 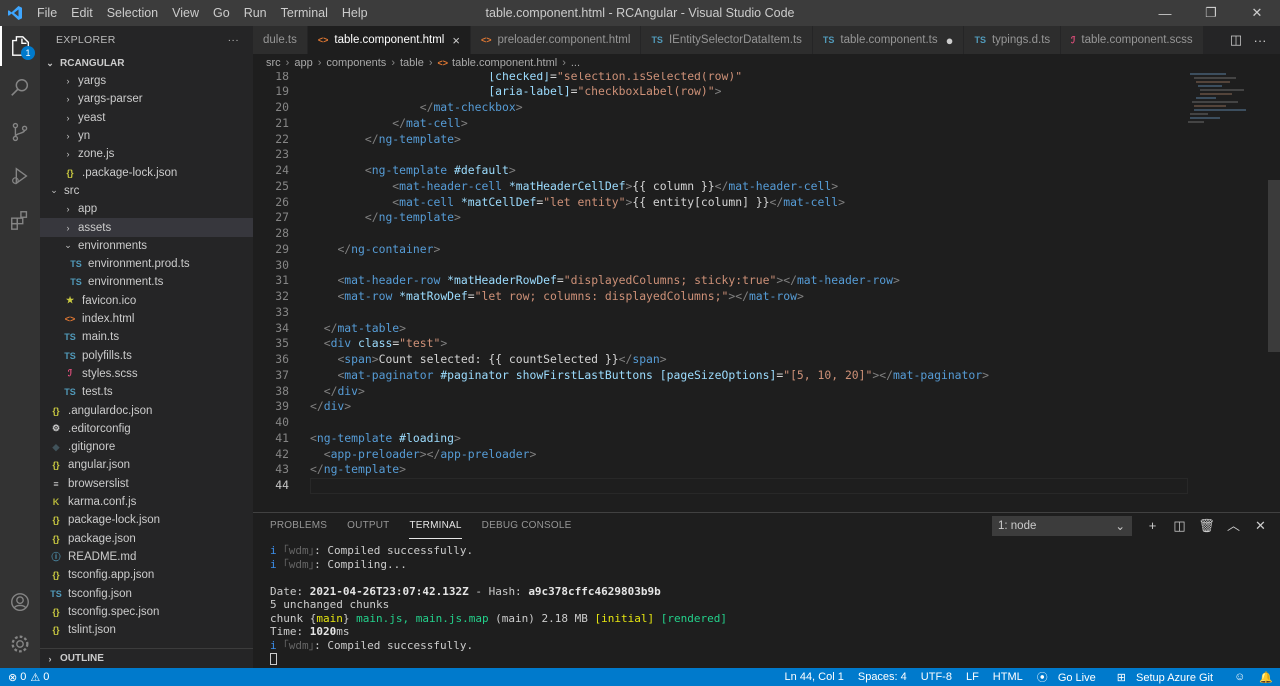 What do you see at coordinates (280, 40) in the screenshot?
I see `tab-dule-ts: dule.ts` at bounding box center [280, 40].